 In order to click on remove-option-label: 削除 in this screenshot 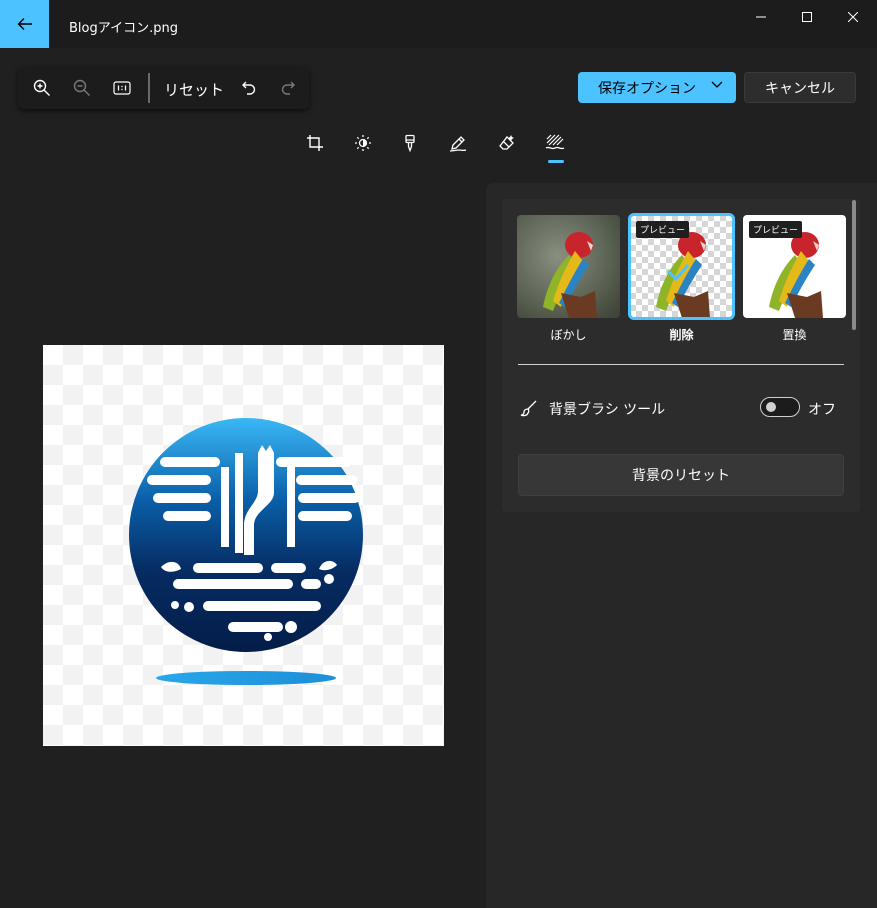, I will do `click(681, 335)`.